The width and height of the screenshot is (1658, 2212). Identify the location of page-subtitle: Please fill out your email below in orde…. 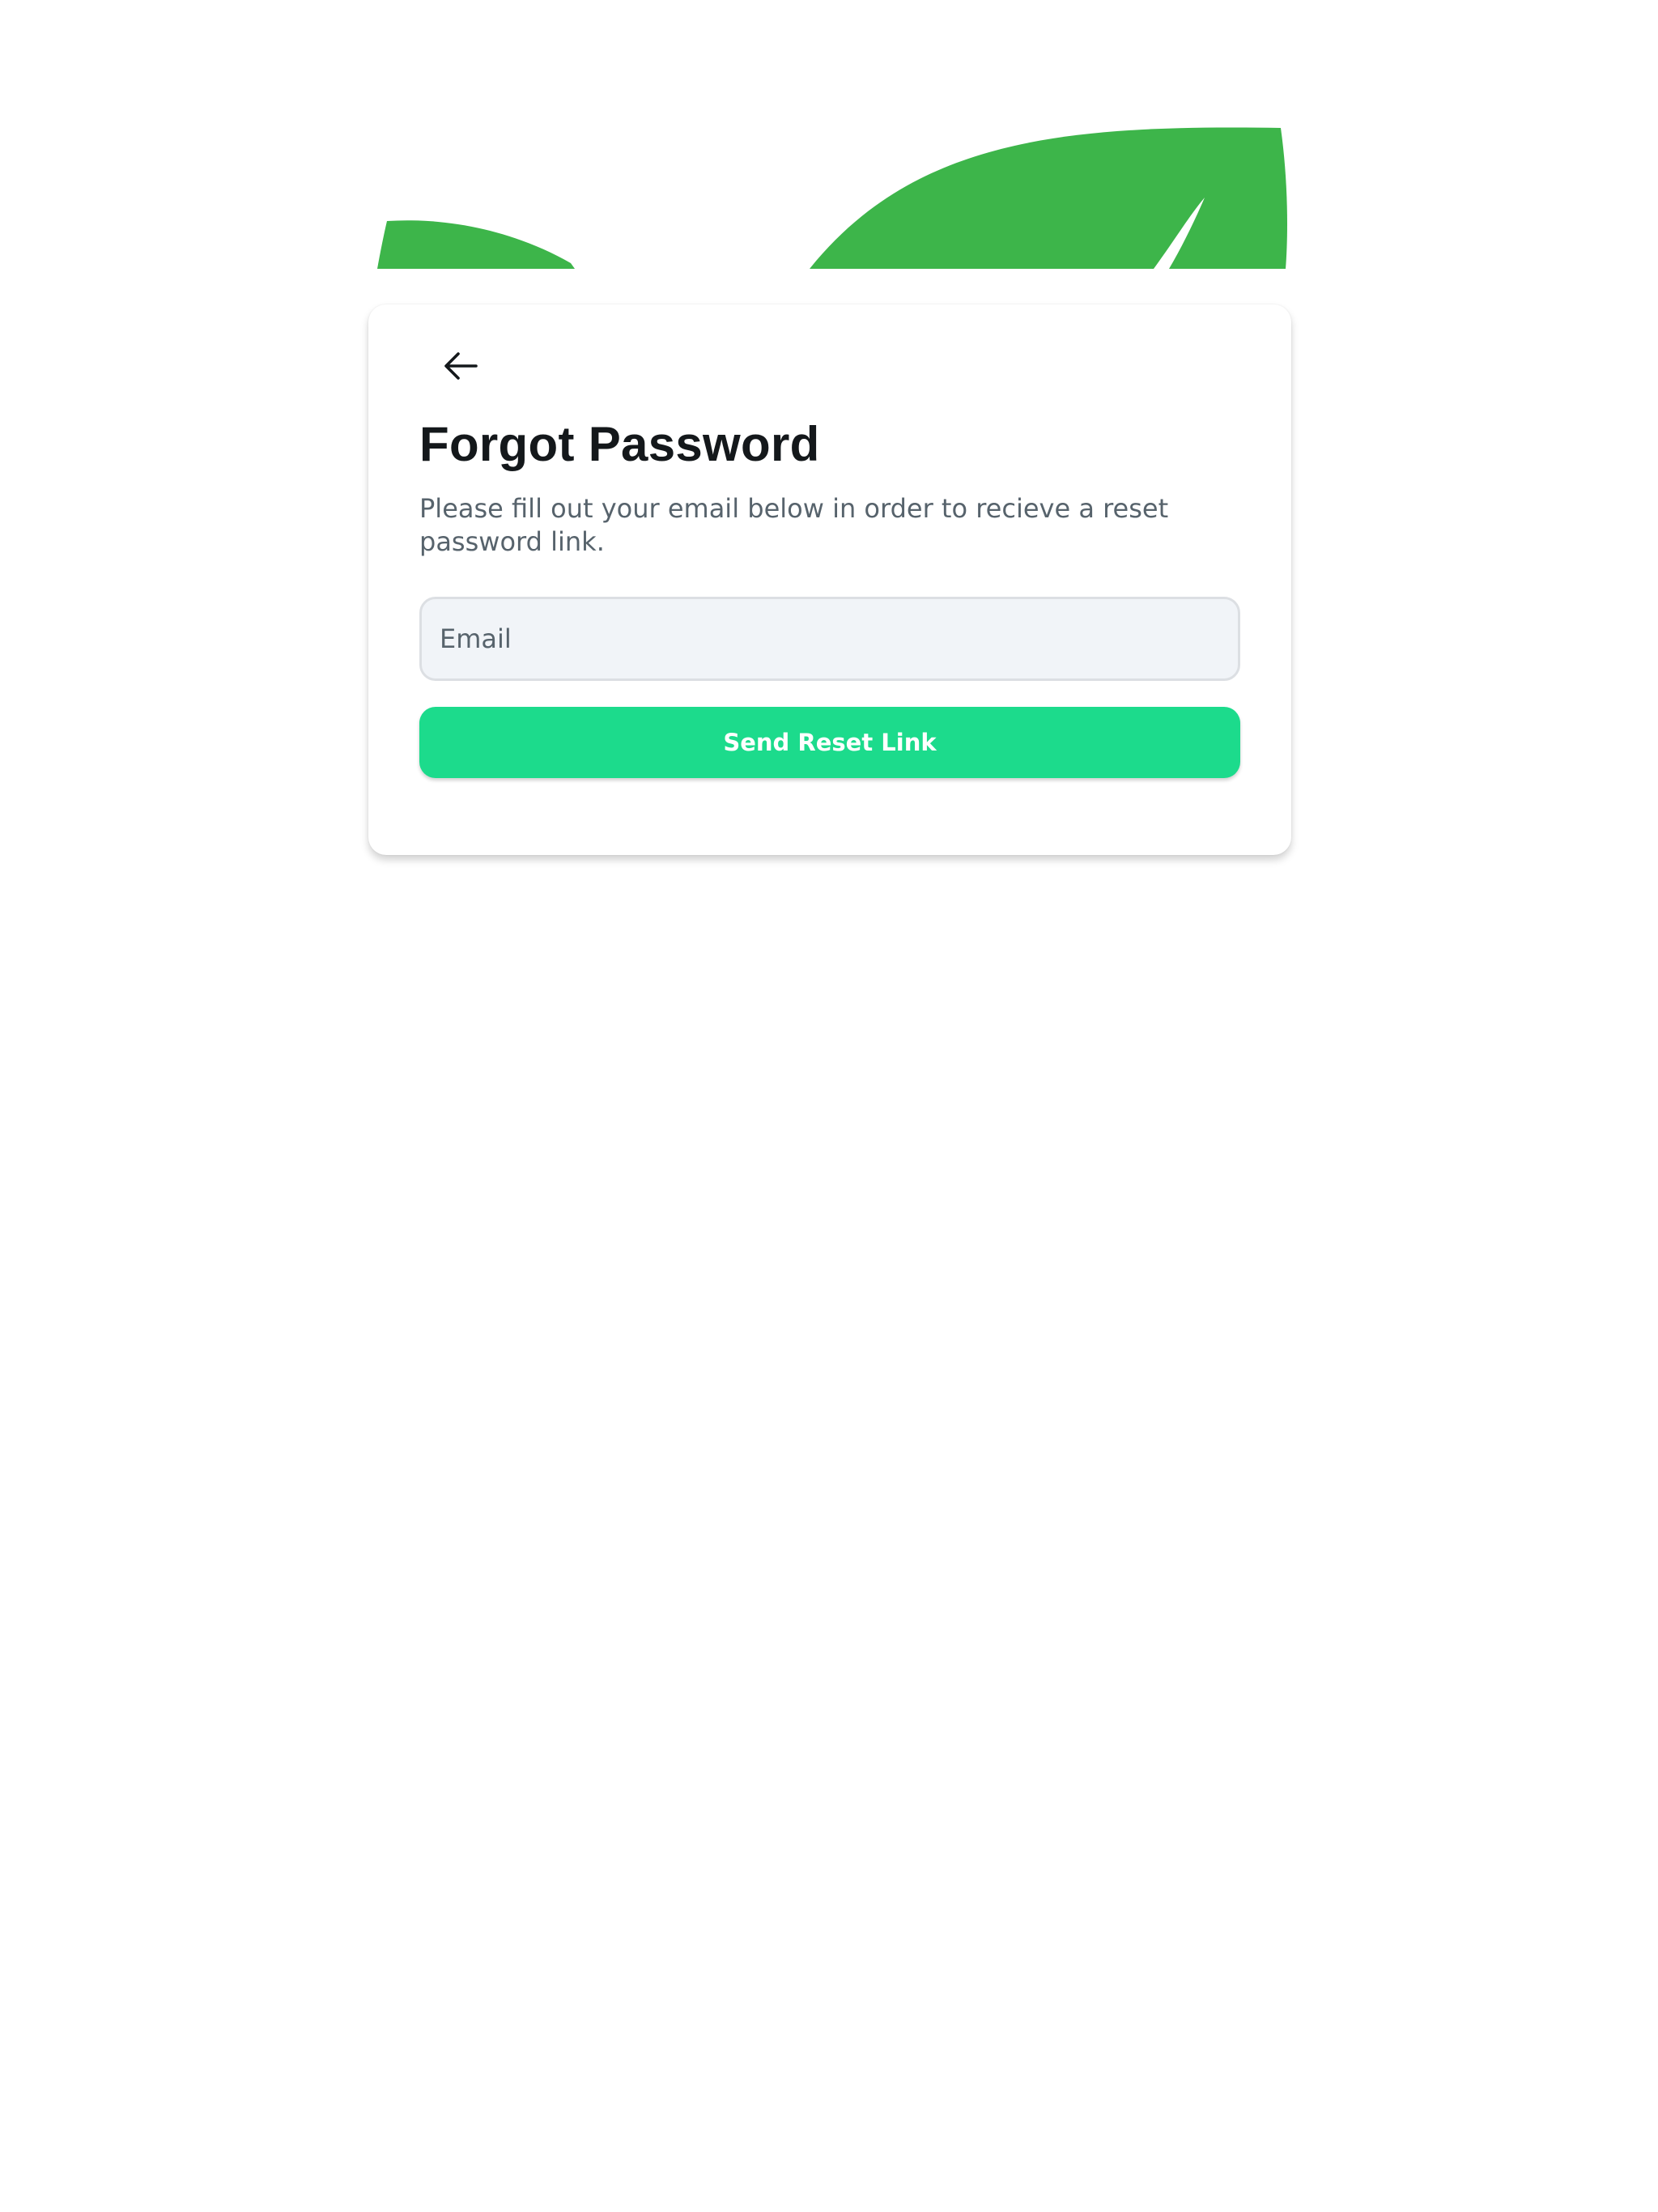
(794, 525).